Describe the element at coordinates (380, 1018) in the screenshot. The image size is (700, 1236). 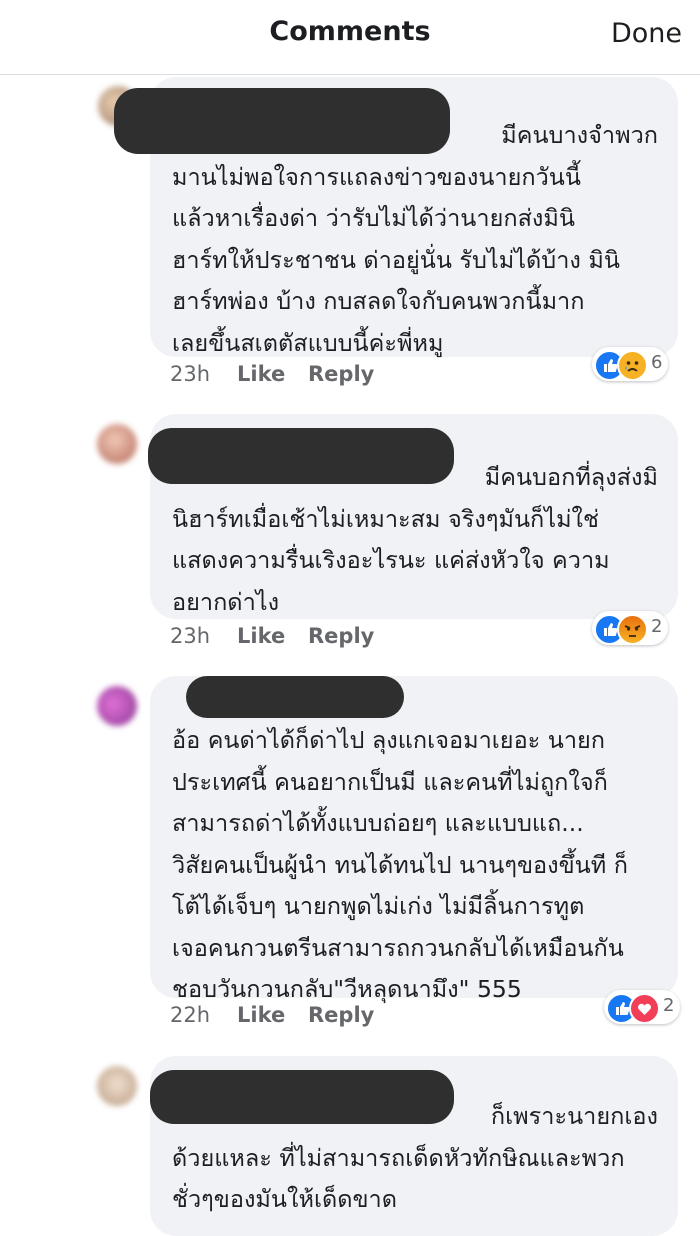
I see `comment-actions: 22h Like Reply` at that location.